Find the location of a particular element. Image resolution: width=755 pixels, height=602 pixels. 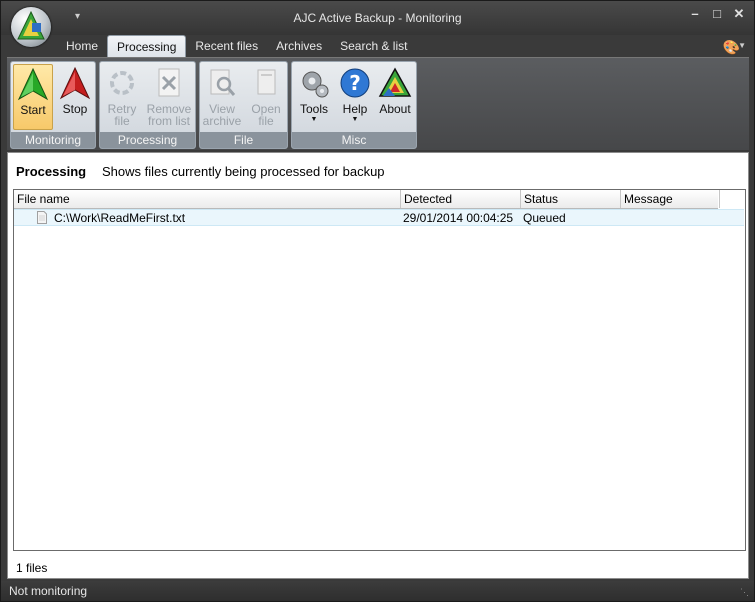

ribbon-group-processing: Retry file Remove from list Processing is located at coordinates (147, 105).